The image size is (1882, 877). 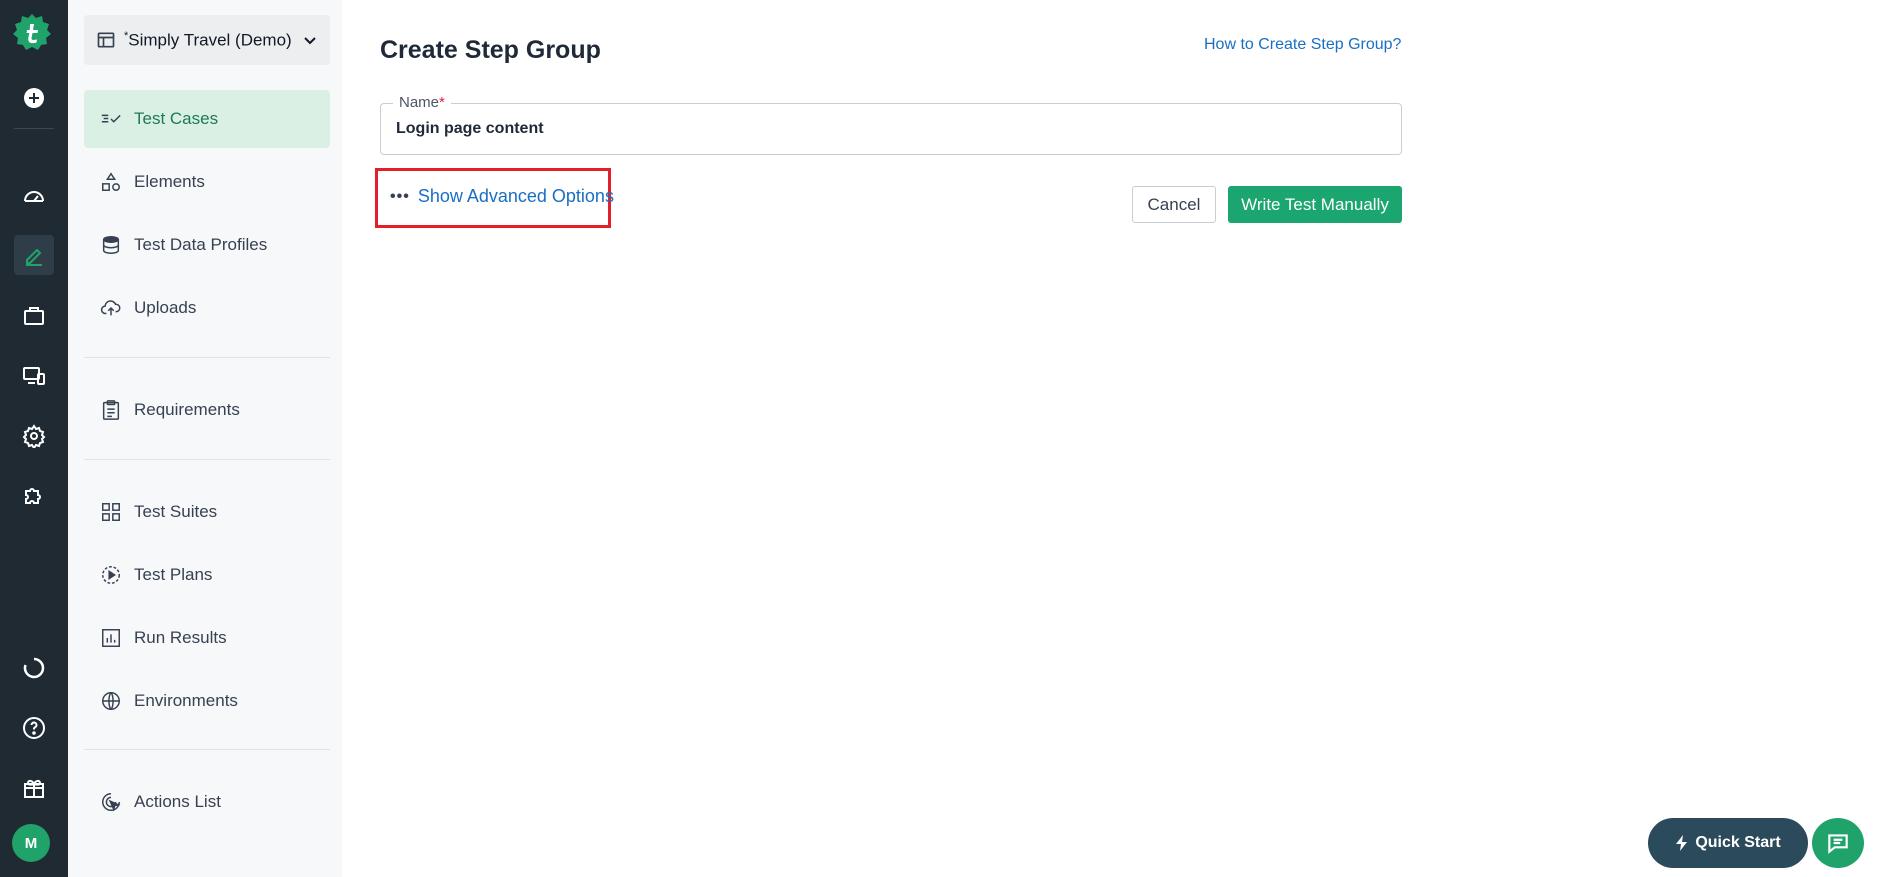 What do you see at coordinates (490, 50) in the screenshot?
I see `page-title: Create Step Group` at bounding box center [490, 50].